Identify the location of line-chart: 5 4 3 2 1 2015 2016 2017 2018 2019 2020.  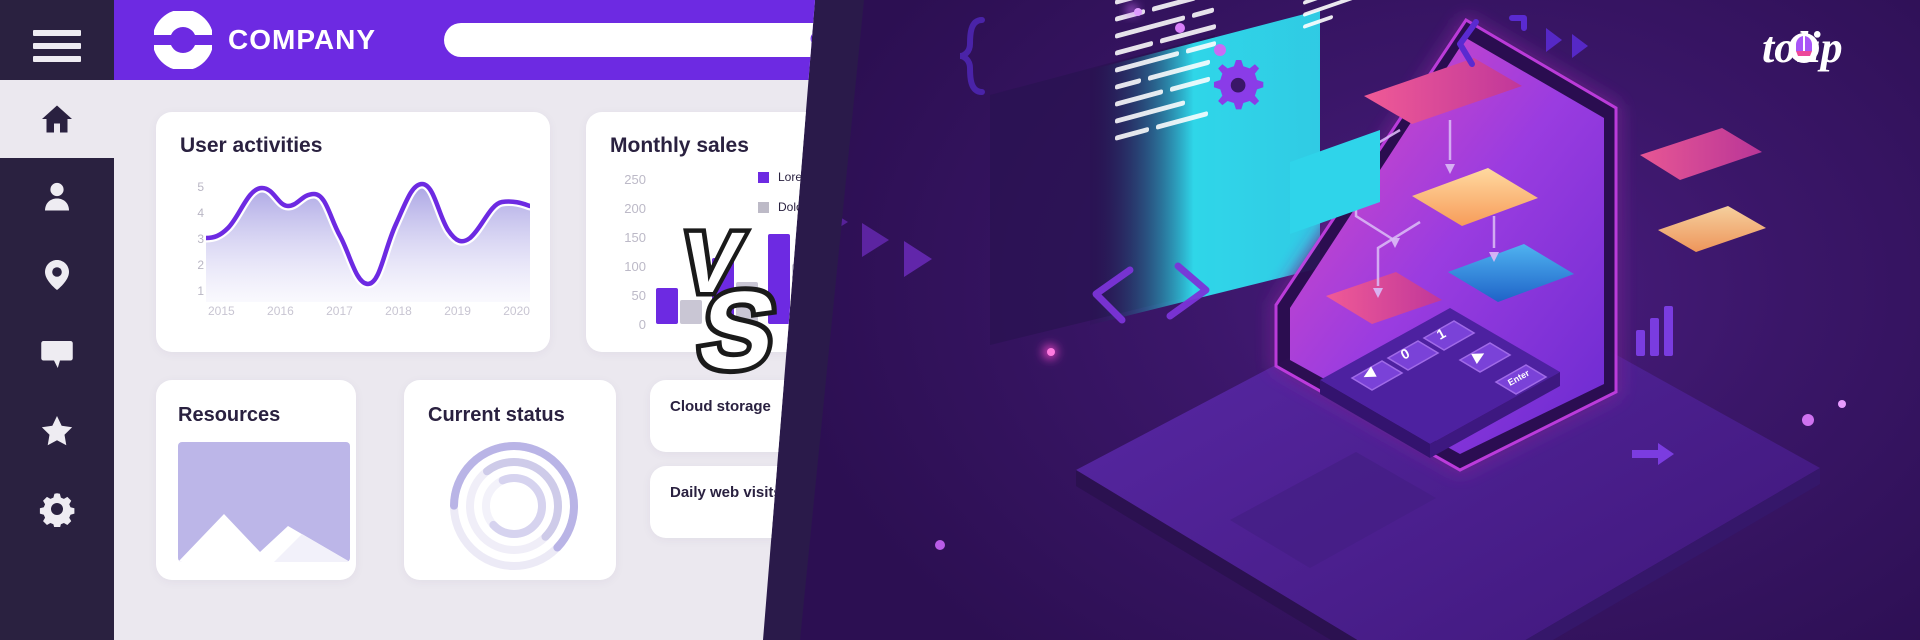
(357, 254).